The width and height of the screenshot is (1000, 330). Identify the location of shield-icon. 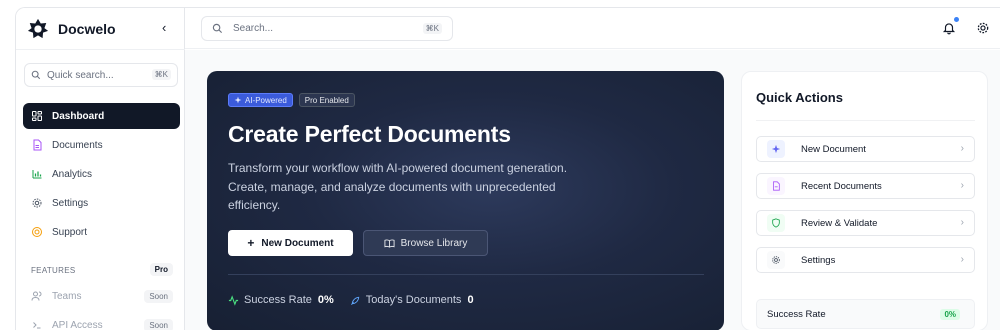
(776, 223).